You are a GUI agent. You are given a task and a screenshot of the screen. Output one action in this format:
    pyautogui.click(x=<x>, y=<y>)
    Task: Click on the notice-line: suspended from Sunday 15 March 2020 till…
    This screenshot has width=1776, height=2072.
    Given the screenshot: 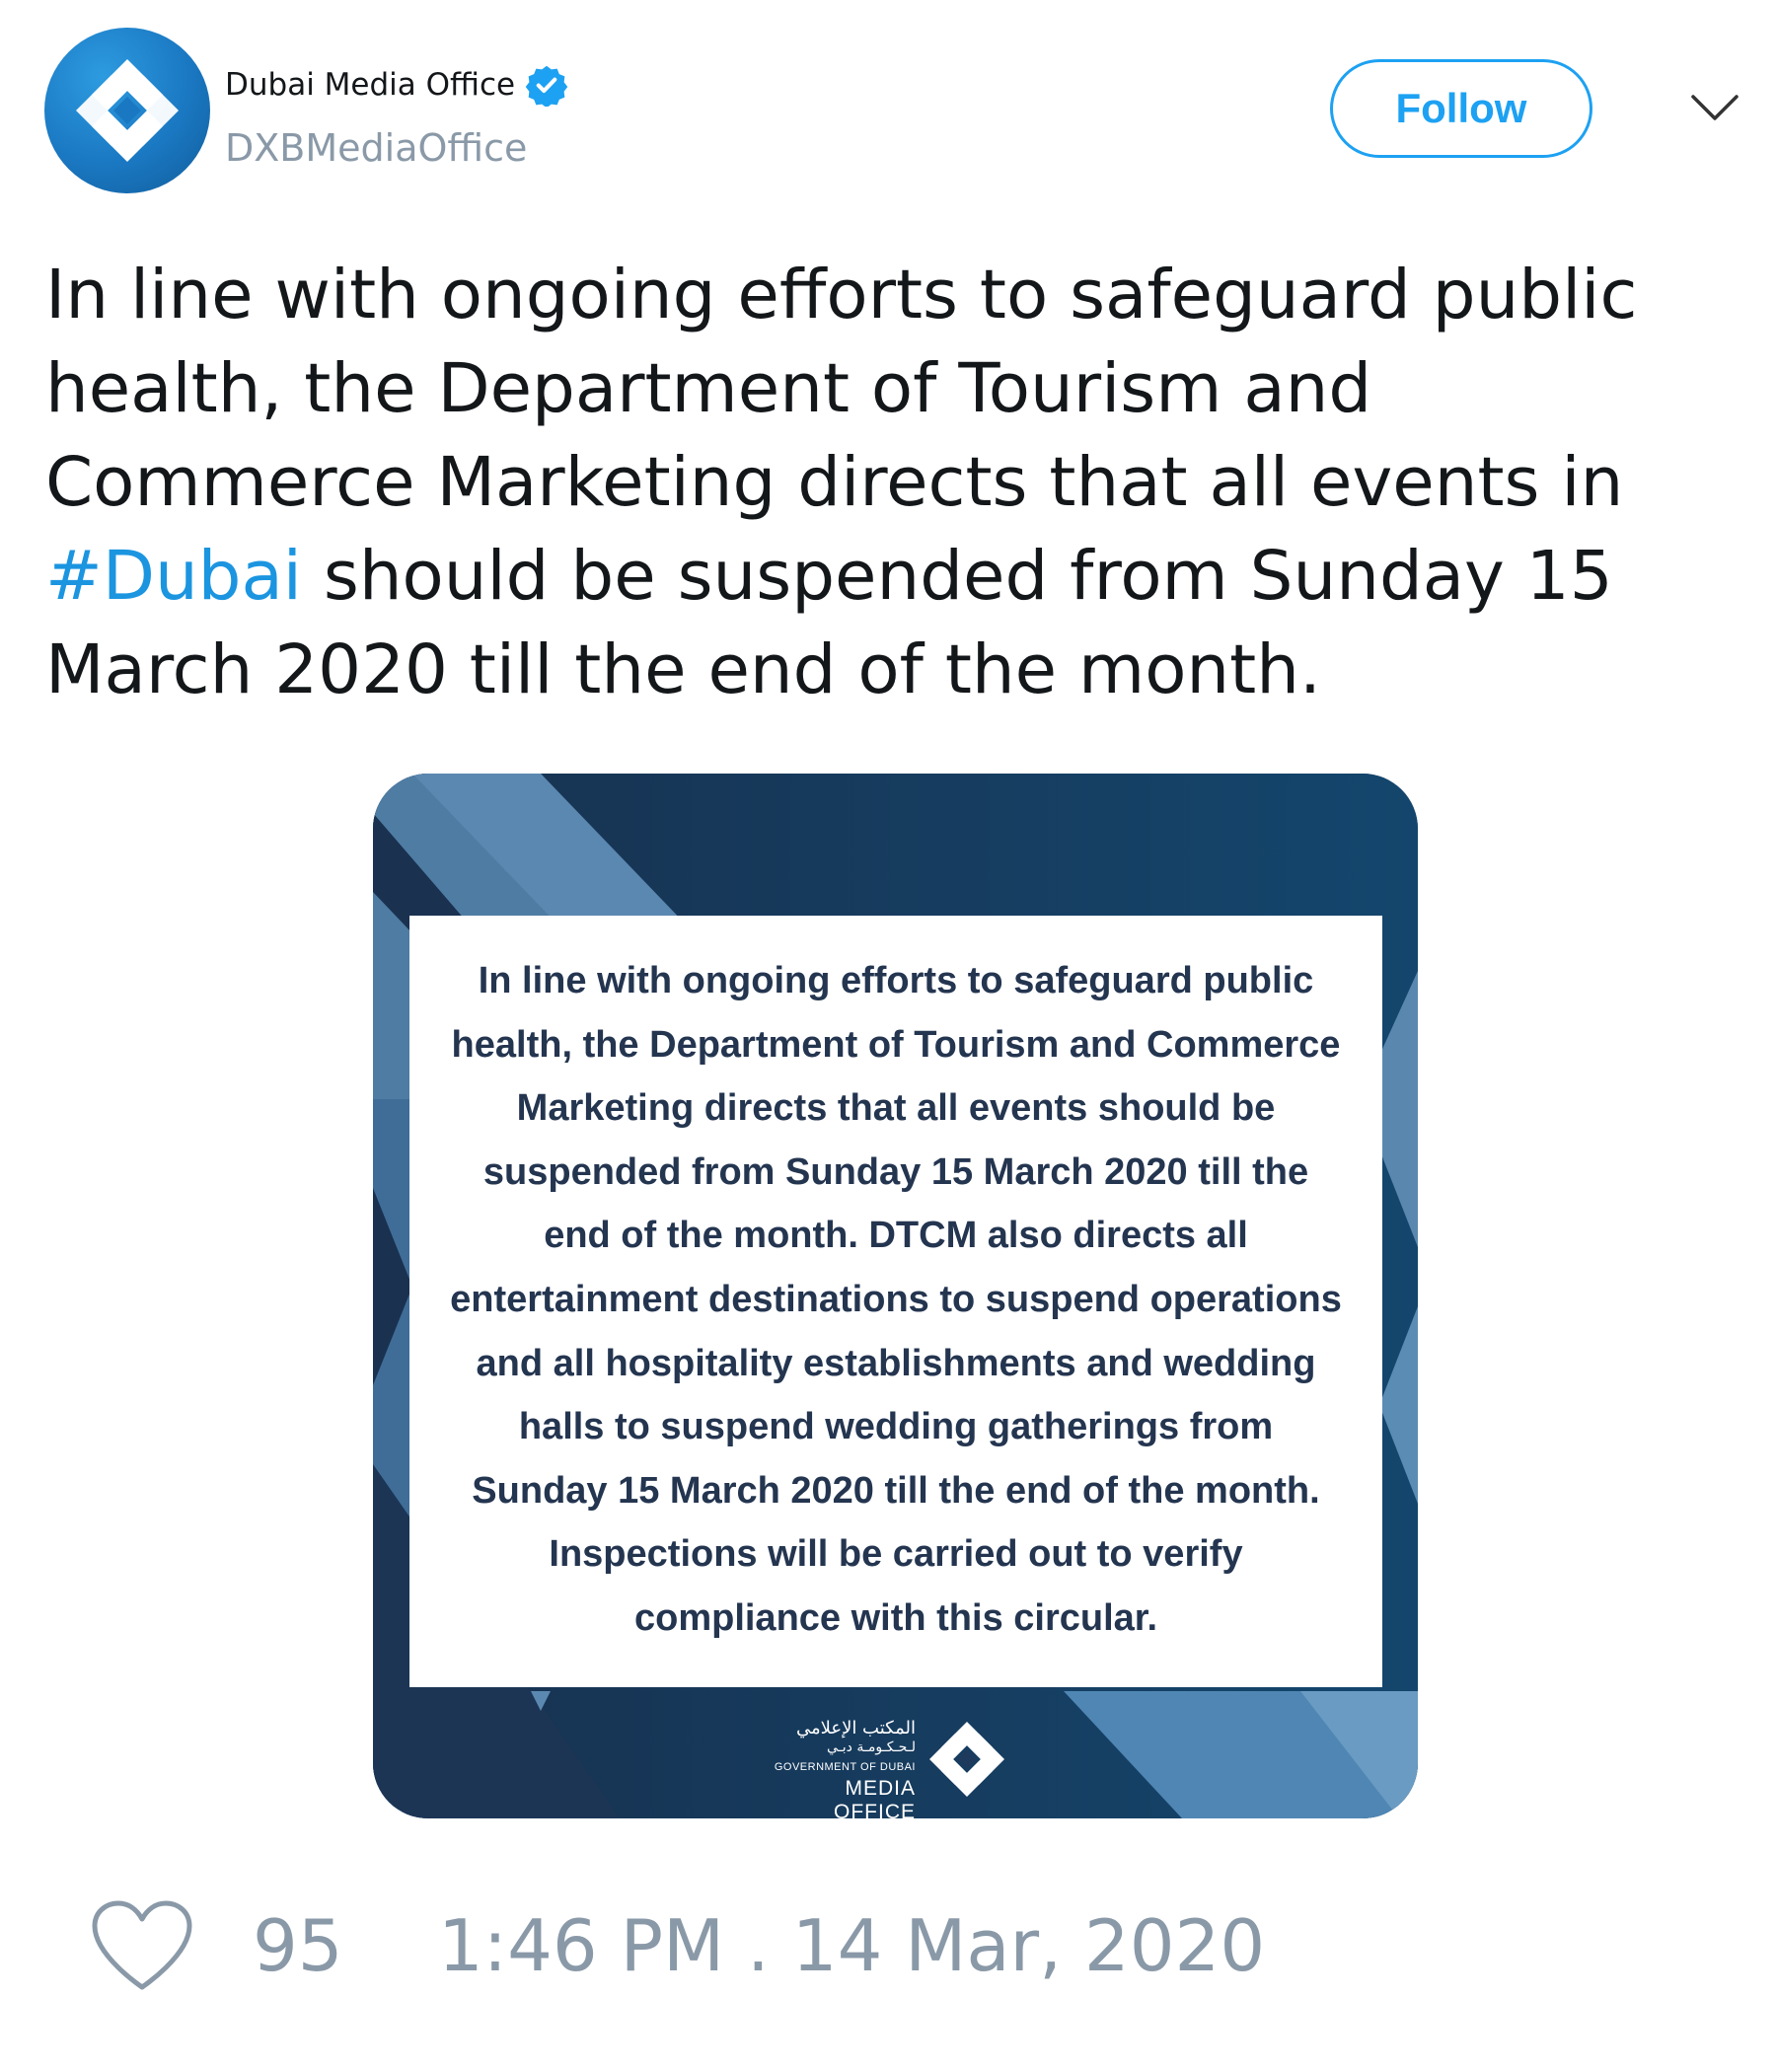 What is the action you would take?
    pyautogui.click(x=896, y=1172)
    